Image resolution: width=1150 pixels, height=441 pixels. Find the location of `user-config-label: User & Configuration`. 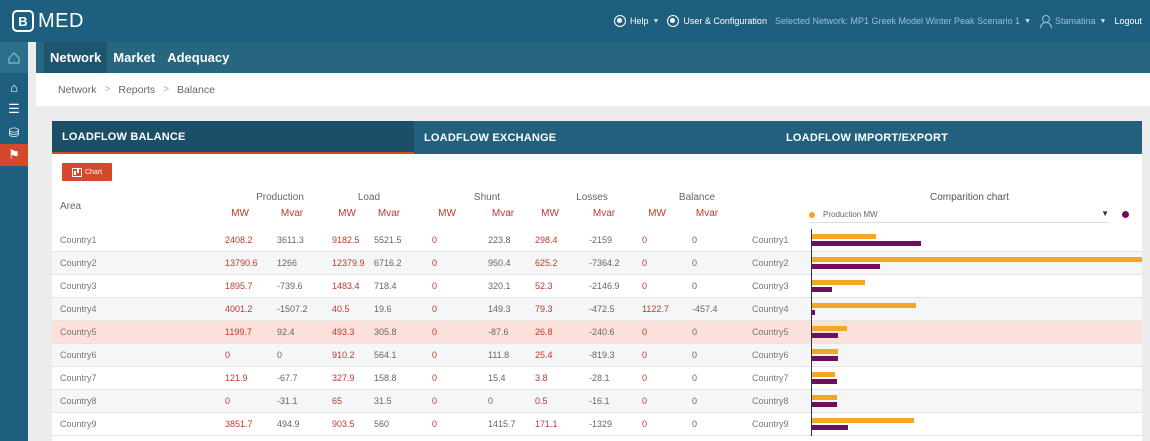

user-config-label: User & Configuration is located at coordinates (725, 21).